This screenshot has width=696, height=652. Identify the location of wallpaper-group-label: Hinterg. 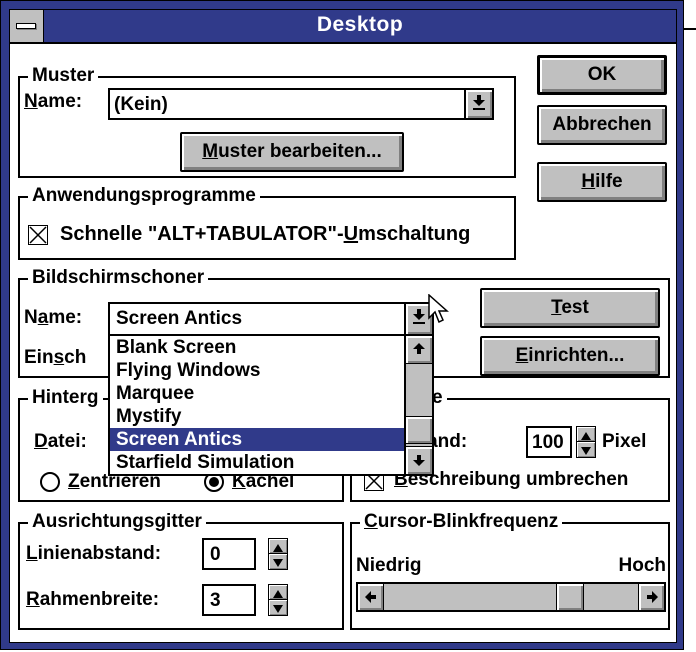
(65, 398).